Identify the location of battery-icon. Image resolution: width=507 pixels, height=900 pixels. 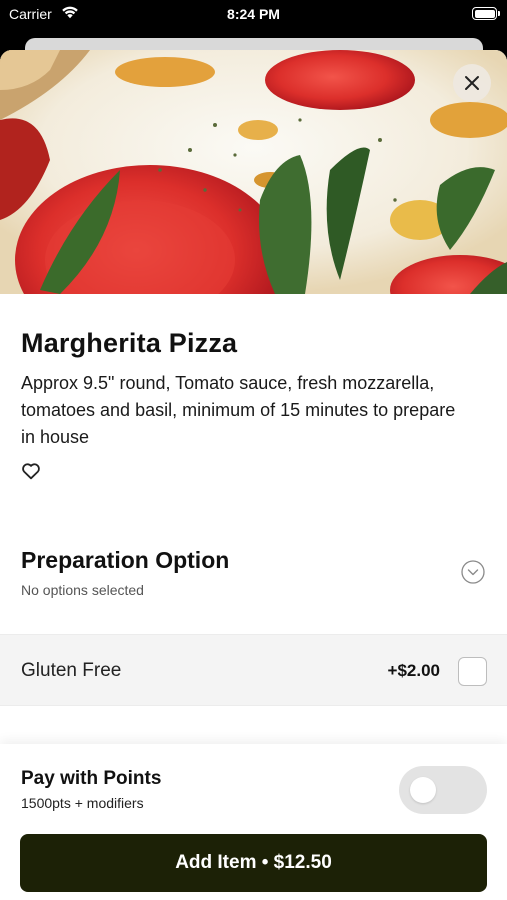
(486, 13).